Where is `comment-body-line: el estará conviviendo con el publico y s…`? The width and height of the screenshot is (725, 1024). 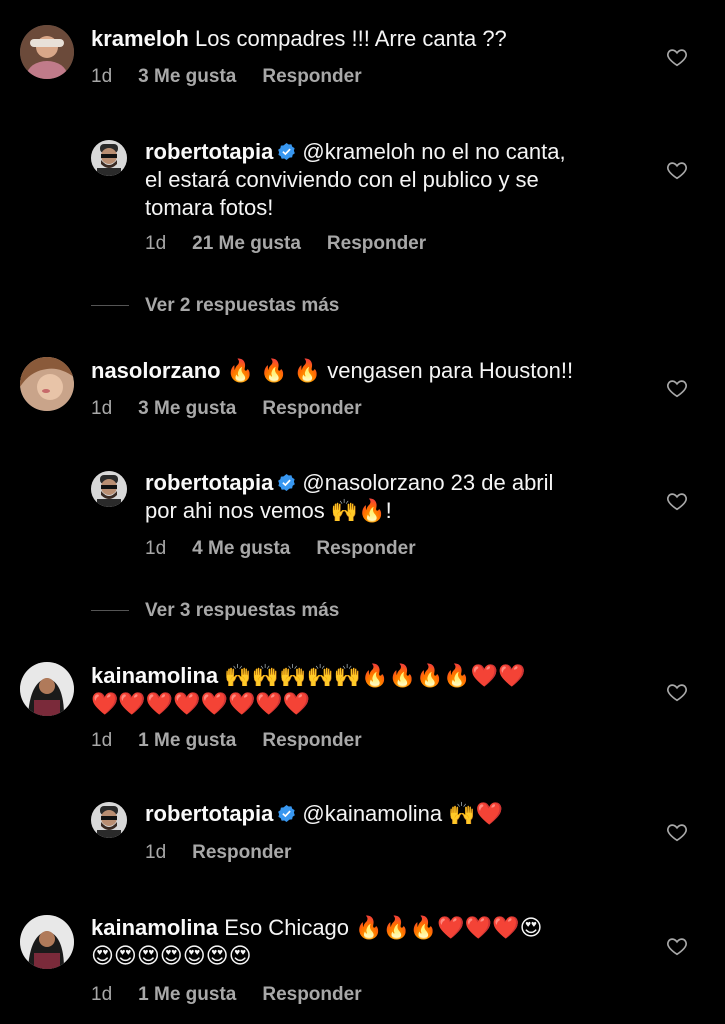
comment-body-line: el estará conviviendo con el publico y s… is located at coordinates (342, 179).